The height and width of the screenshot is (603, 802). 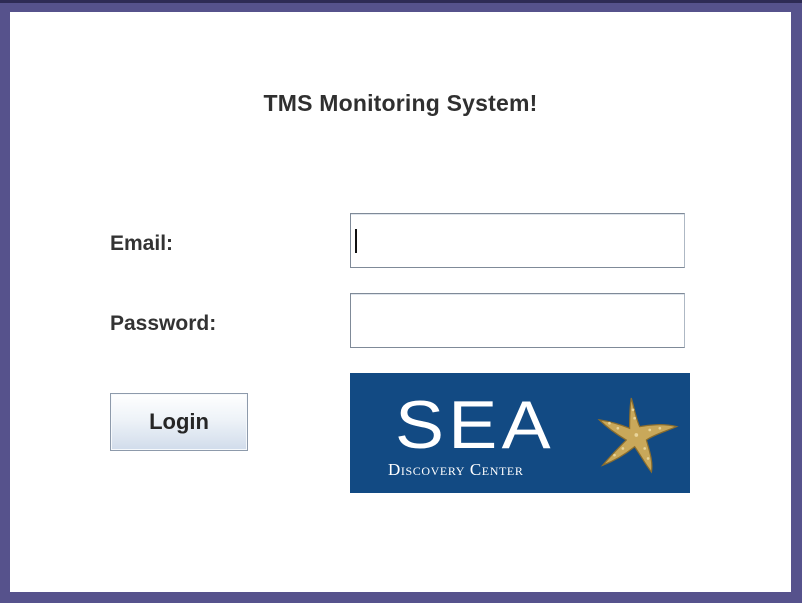 I want to click on login-button: Login, so click(x=179, y=422).